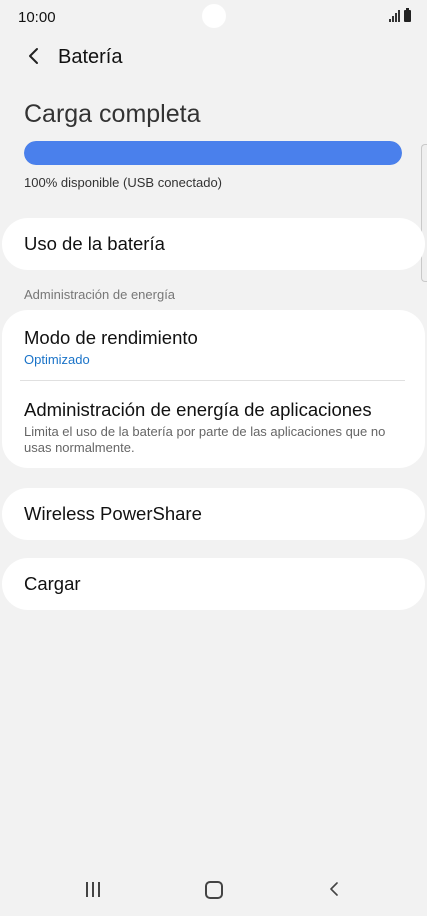 This screenshot has width=427, height=916. I want to click on charging-card: Cargar, so click(213, 584).